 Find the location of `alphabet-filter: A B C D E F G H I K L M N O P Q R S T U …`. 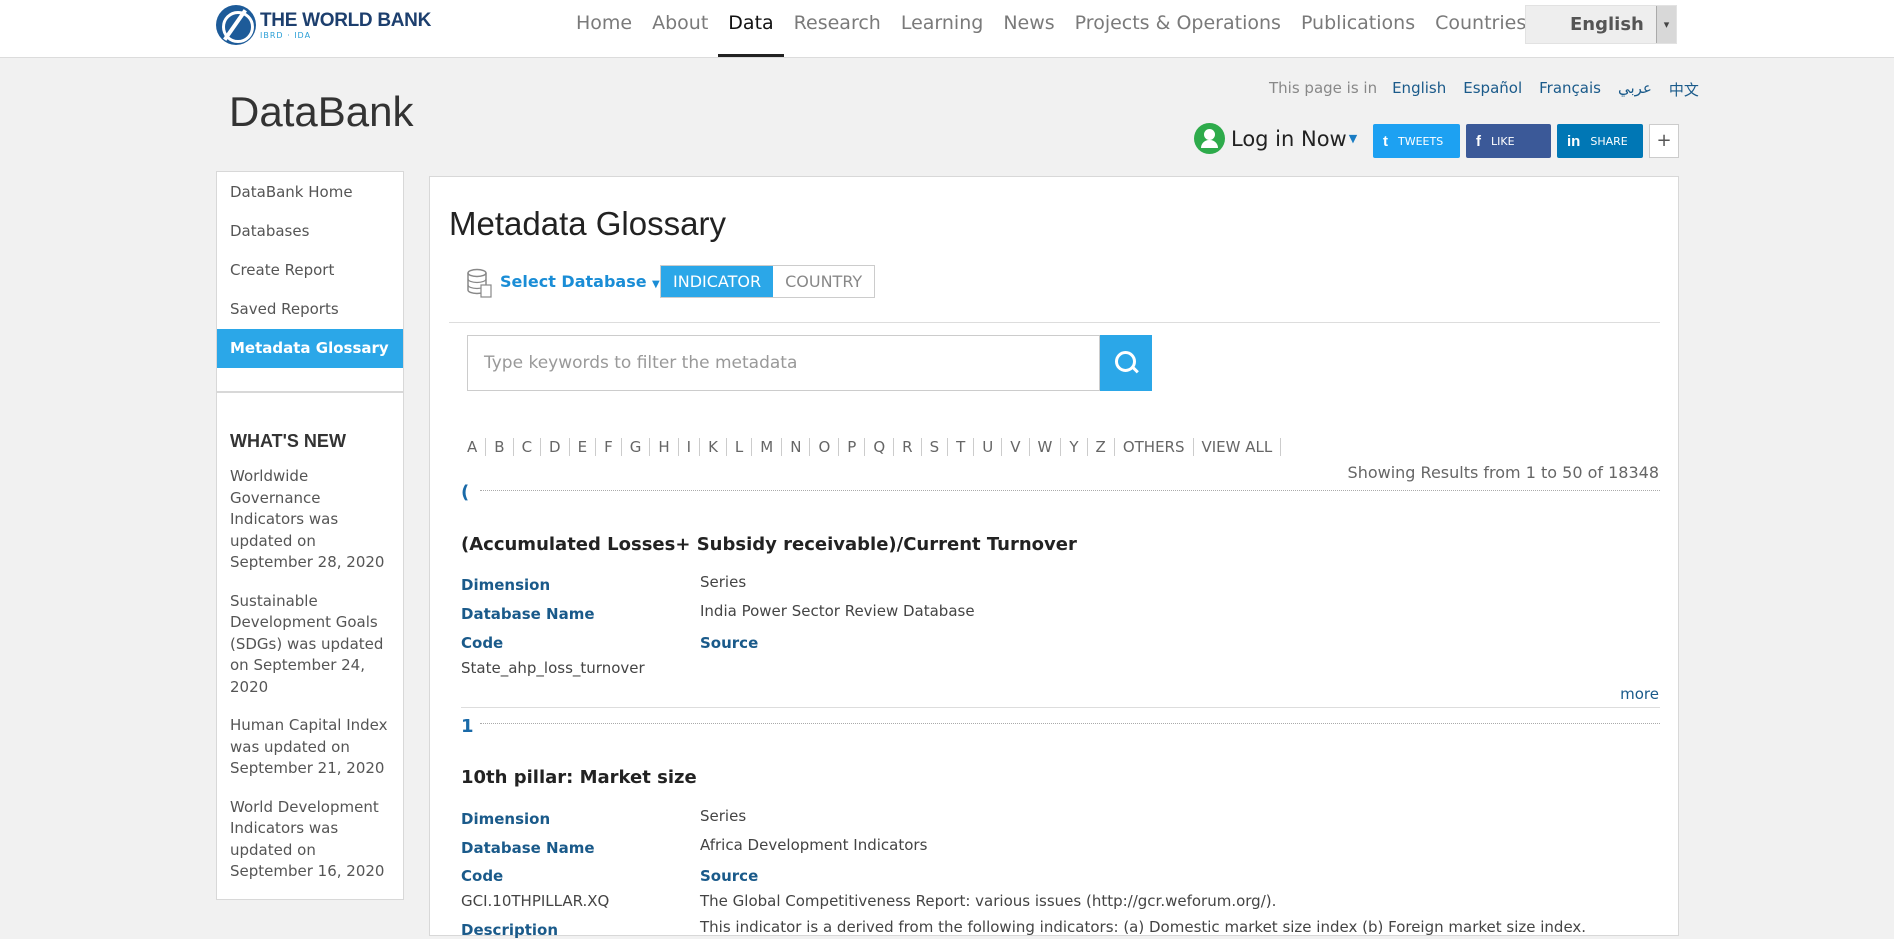

alphabet-filter: A B C D E F G H I K L M N O P Q R S T U … is located at coordinates (870, 447).